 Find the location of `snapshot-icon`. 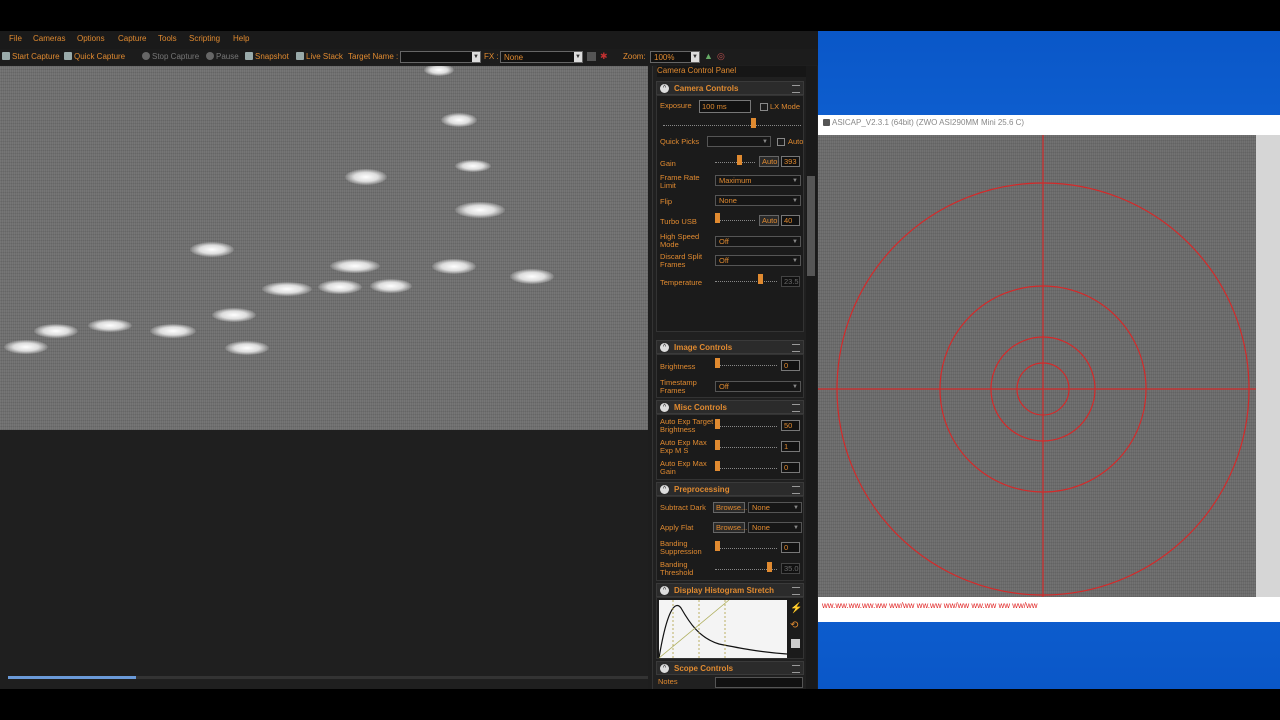

snapshot-icon is located at coordinates (249, 56).